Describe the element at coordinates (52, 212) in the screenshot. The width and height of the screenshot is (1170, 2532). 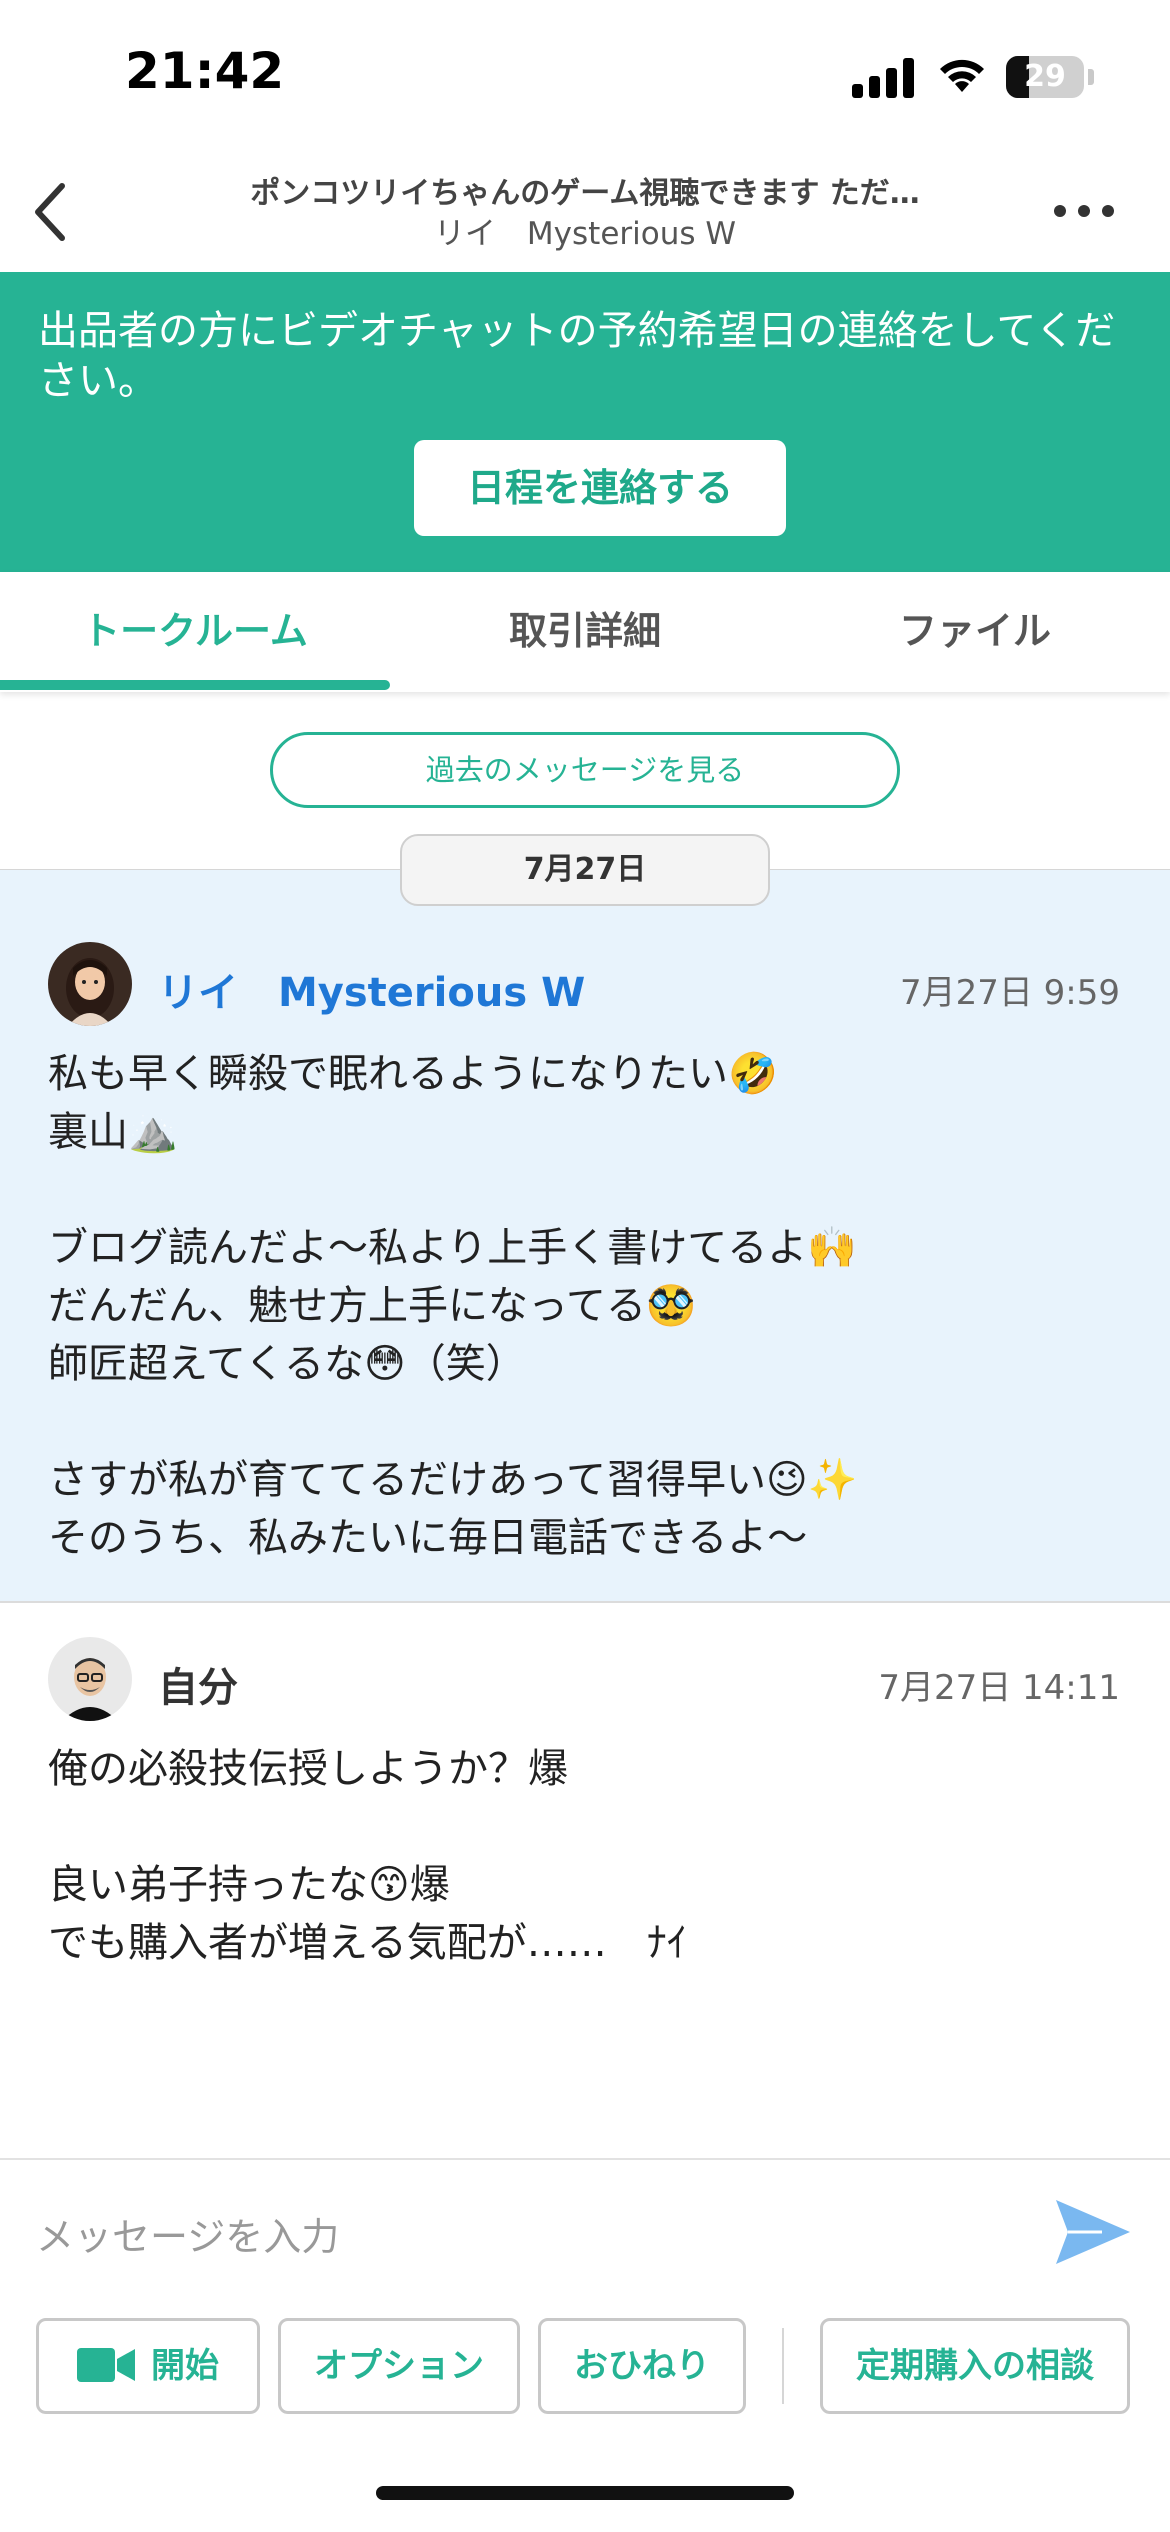
I see `back-chevron-icon` at that location.